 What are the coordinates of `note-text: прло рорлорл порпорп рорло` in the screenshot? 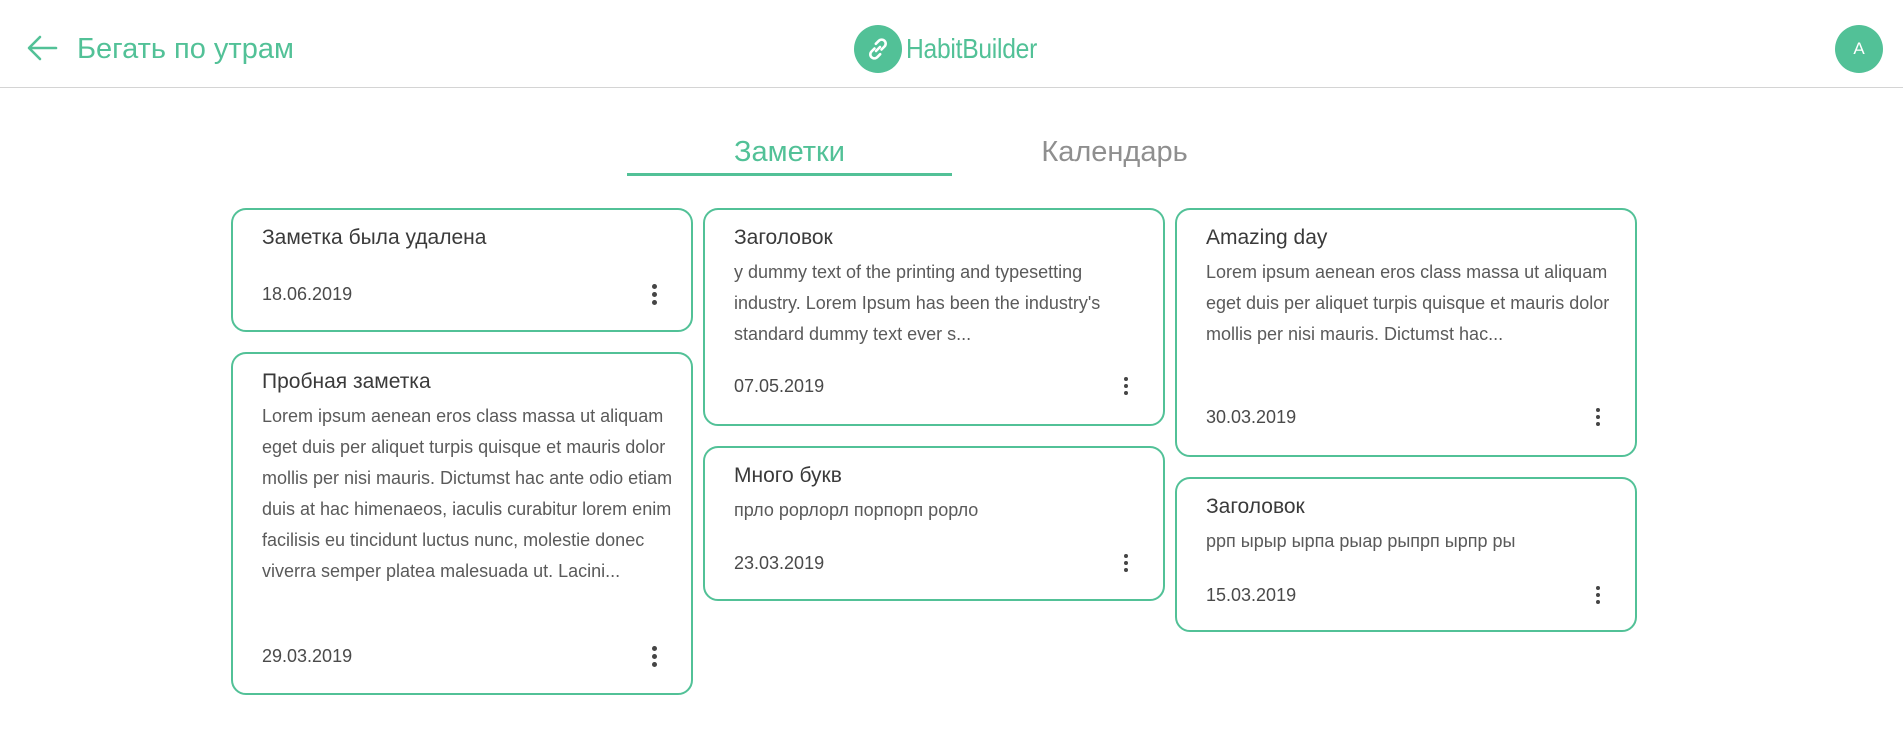 It's located at (856, 510).